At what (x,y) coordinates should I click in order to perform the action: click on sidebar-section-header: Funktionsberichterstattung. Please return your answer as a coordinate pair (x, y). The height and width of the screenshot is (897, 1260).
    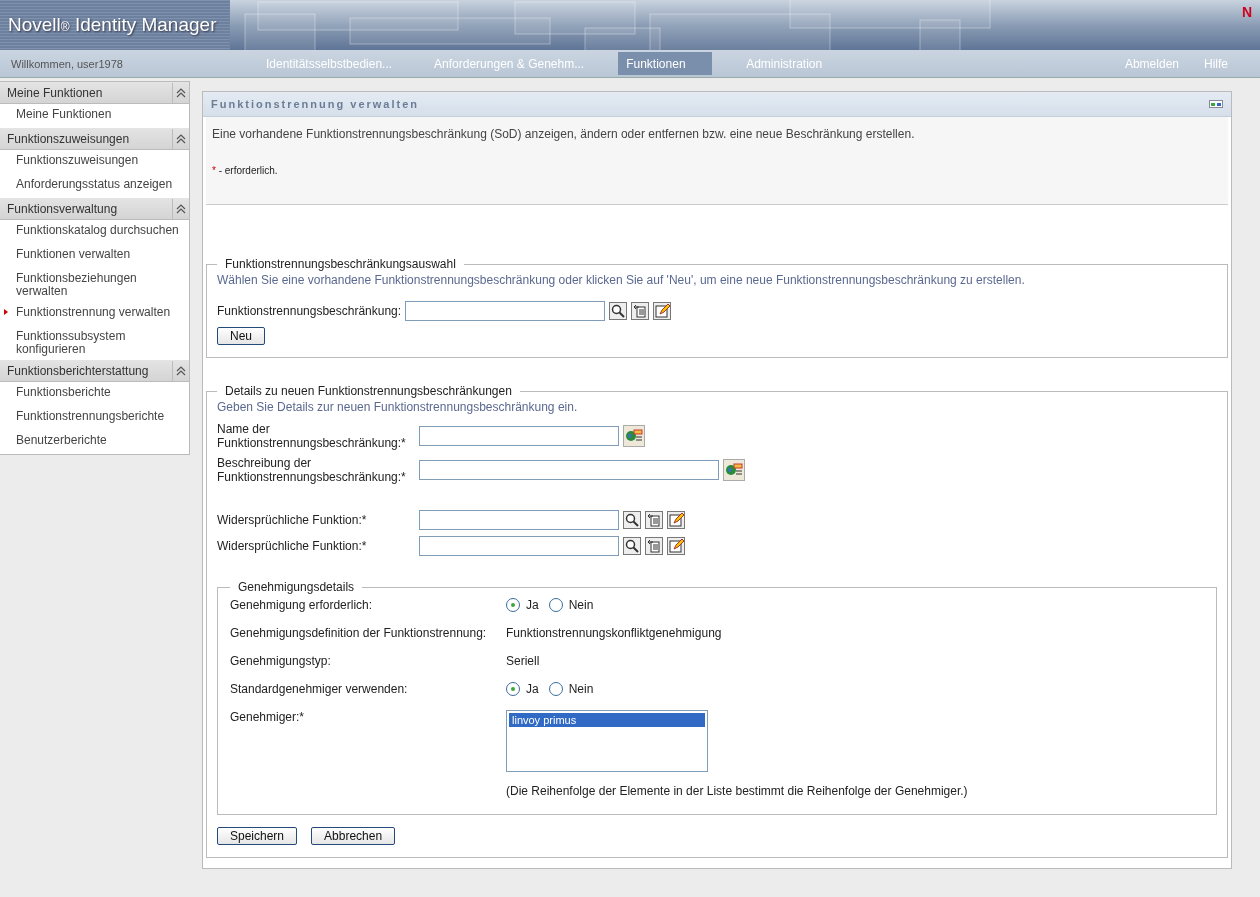
    Looking at the image, I should click on (94, 371).